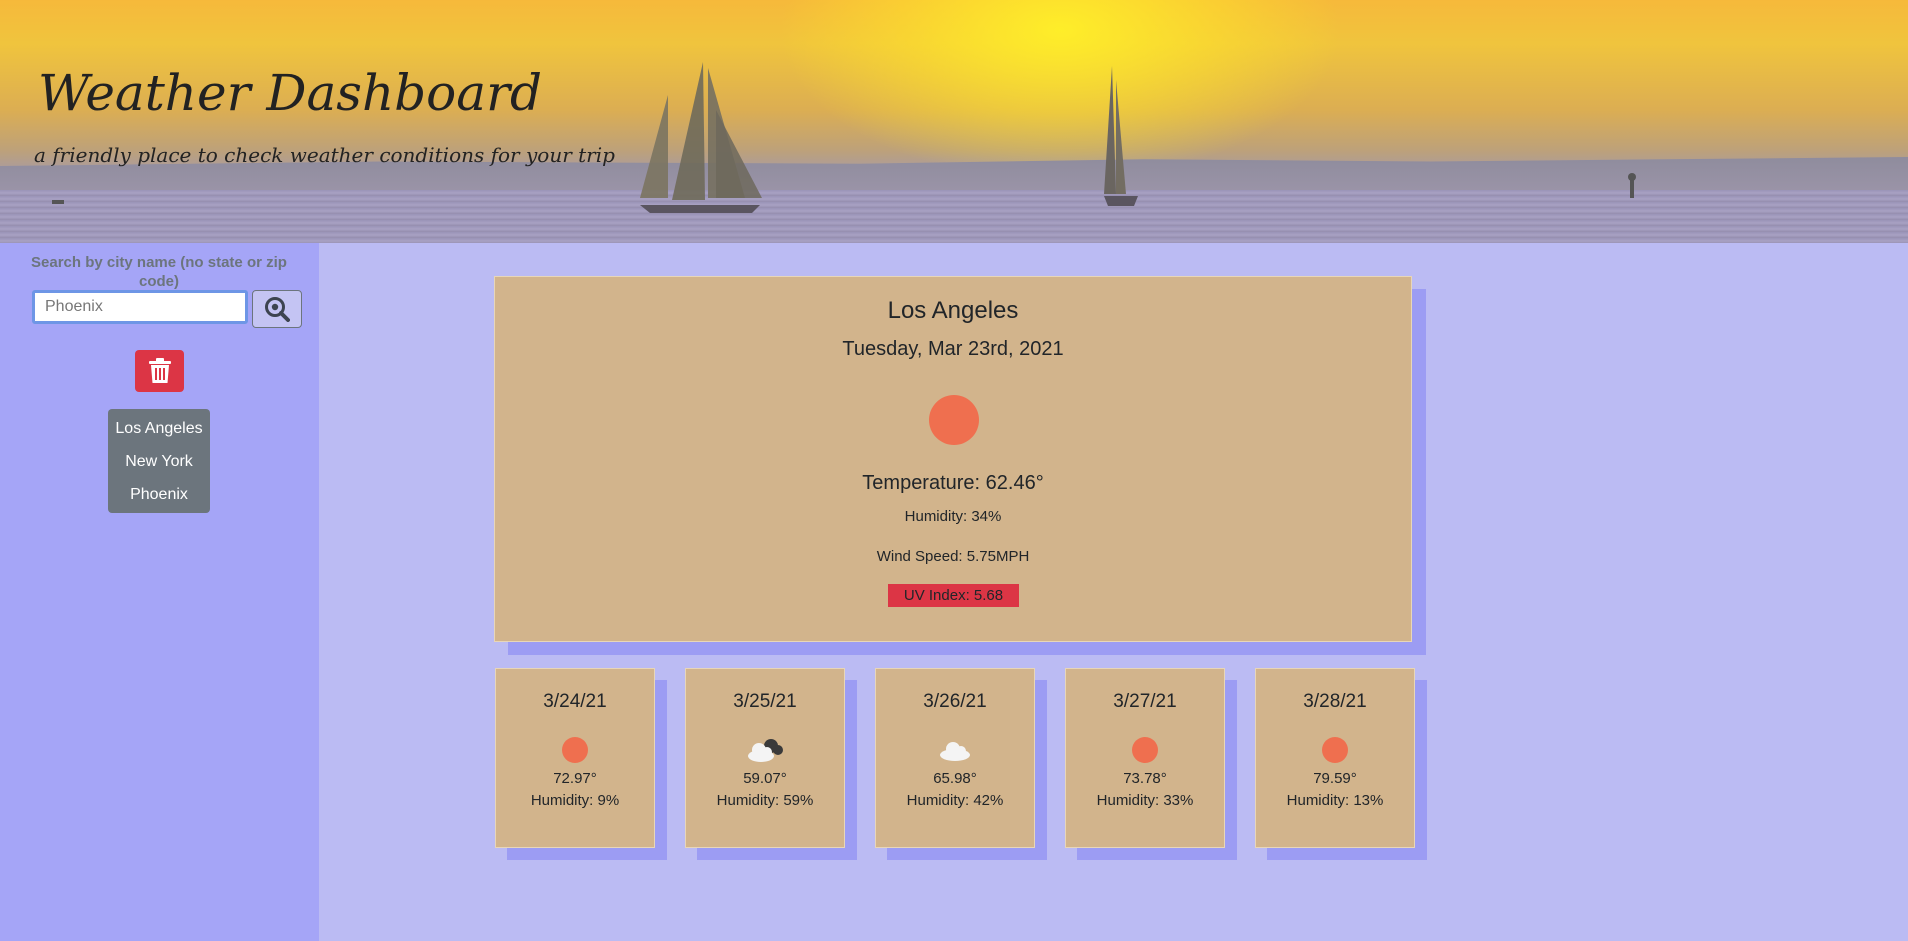 This screenshot has height=941, width=1908. I want to click on forecast-humidity: Humidity: 59%, so click(765, 800).